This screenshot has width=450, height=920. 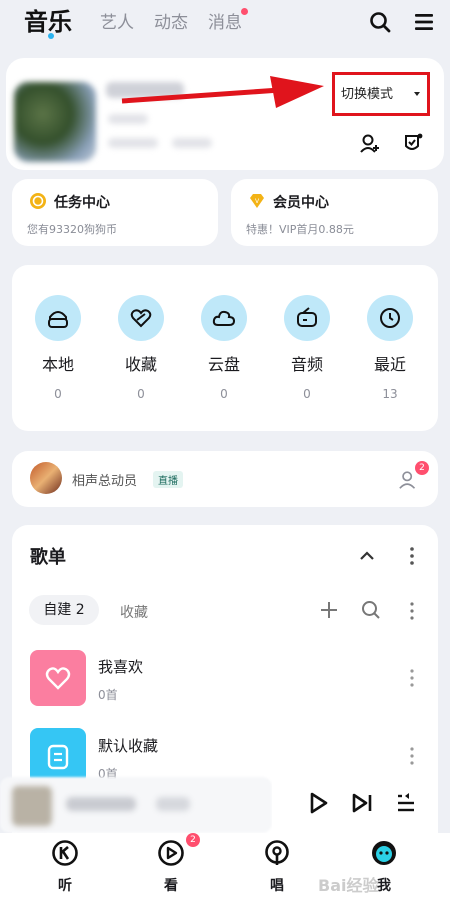 I want to click on playlist-name: 默认收藏, so click(x=128, y=745).